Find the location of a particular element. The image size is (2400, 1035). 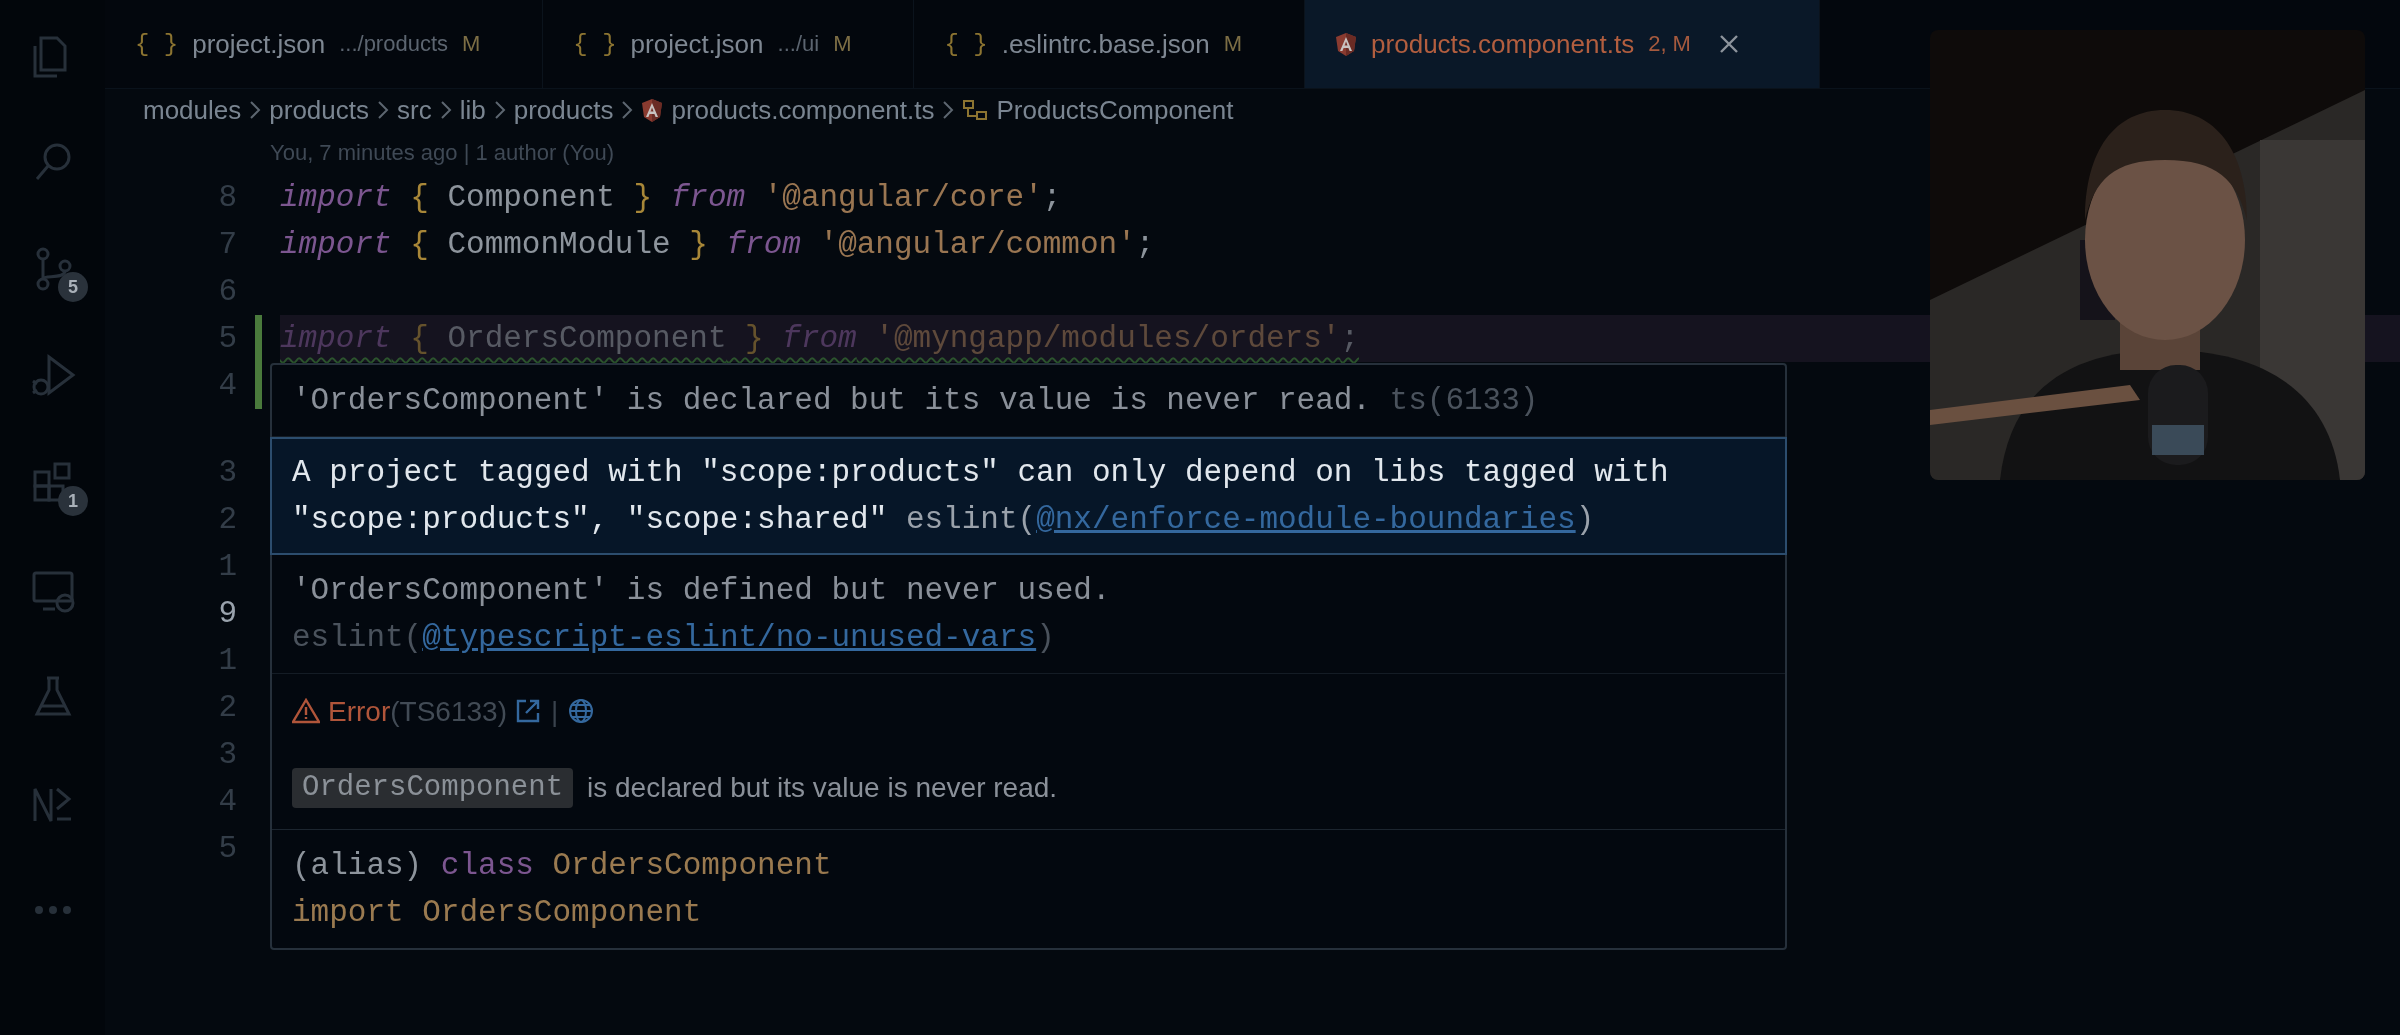

rule-link: @typescript-eslint/no-unused-vars is located at coordinates (729, 637).